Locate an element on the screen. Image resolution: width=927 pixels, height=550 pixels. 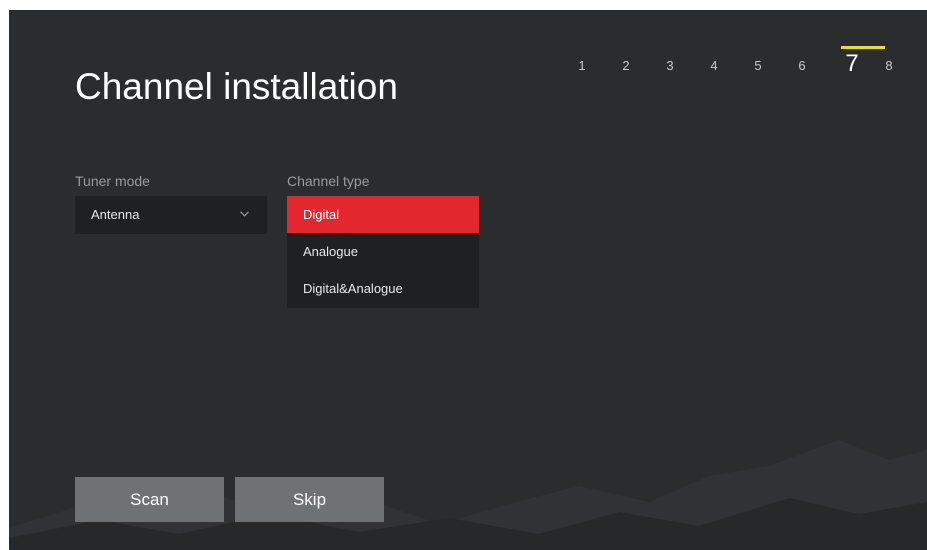
scan-button: Scan is located at coordinates (149, 499).